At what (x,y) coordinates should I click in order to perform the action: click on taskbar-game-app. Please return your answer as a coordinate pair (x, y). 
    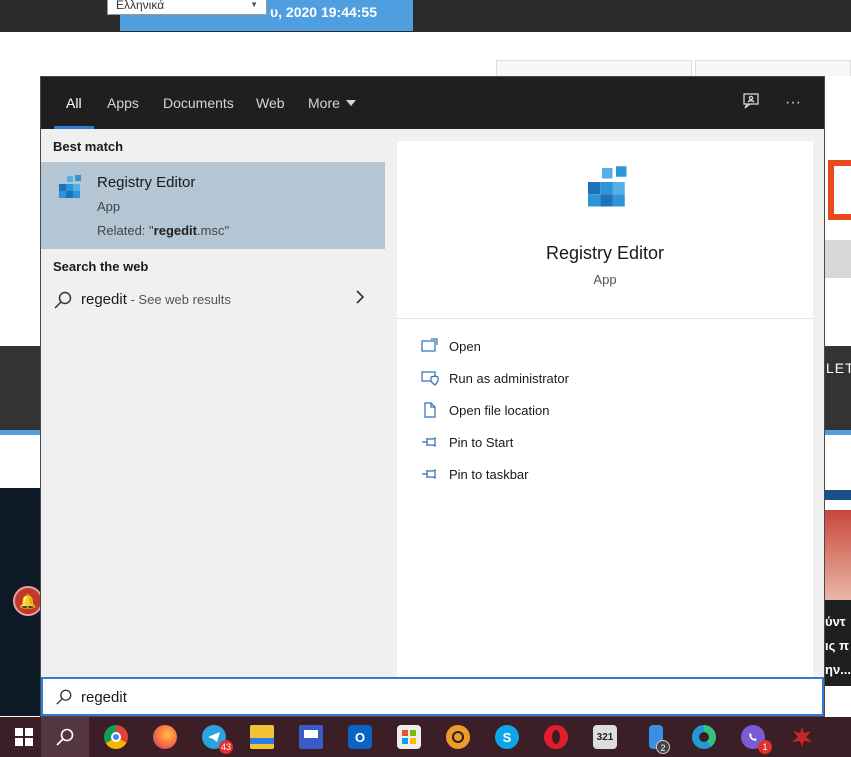
    Looking at the image, I should click on (802, 737).